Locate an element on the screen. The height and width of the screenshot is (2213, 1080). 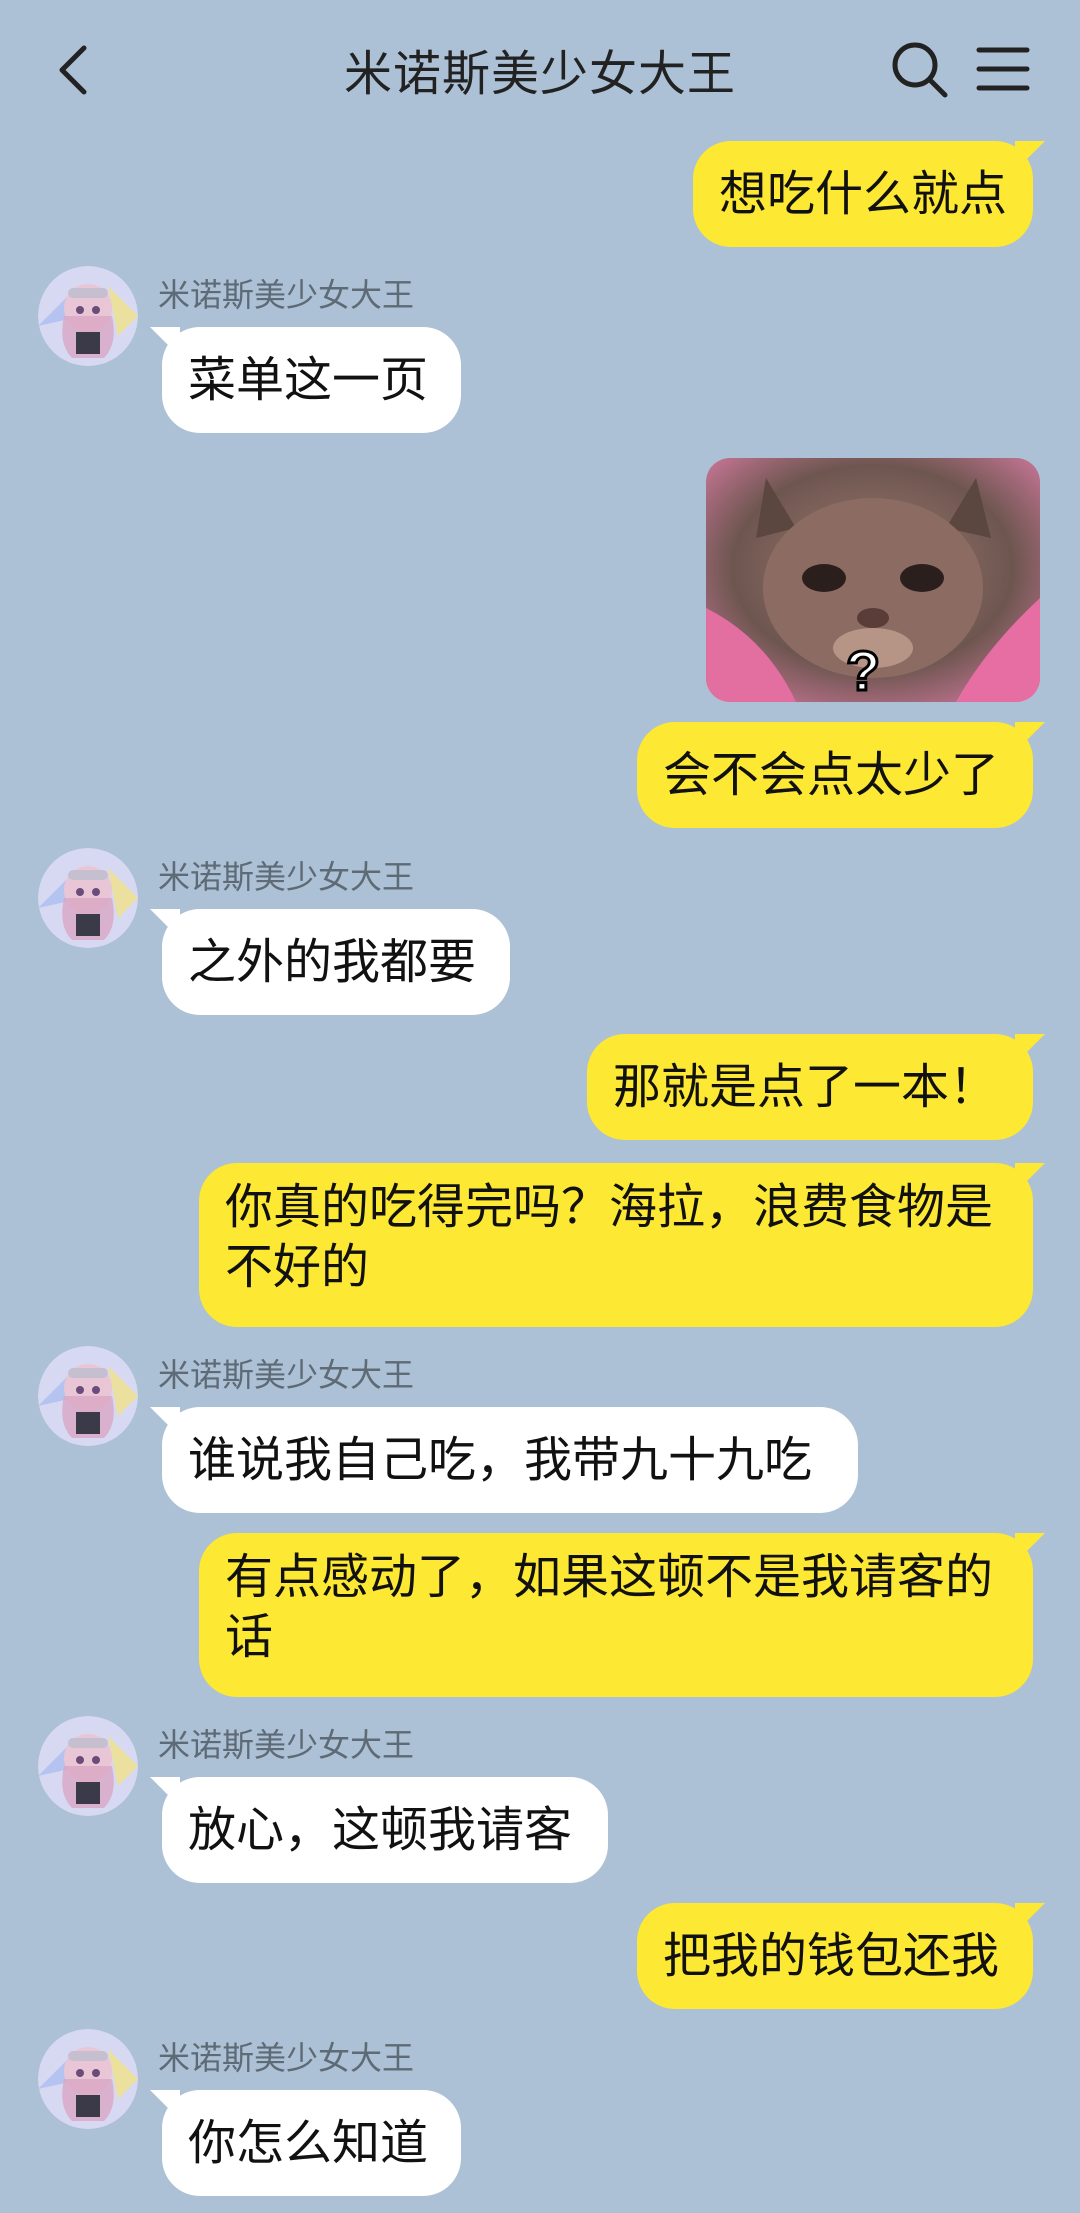
outgoing-message: 想吃什么就点 is located at coordinates (863, 194).